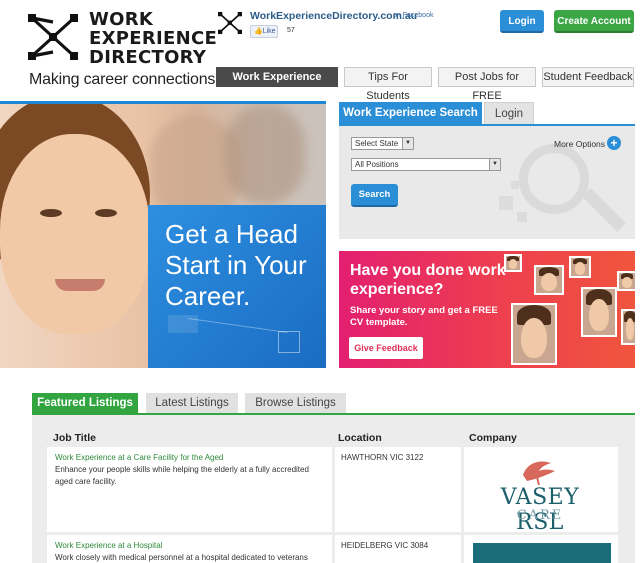 The width and height of the screenshot is (640, 563). I want to click on hero-decor-line, so click(238, 325).